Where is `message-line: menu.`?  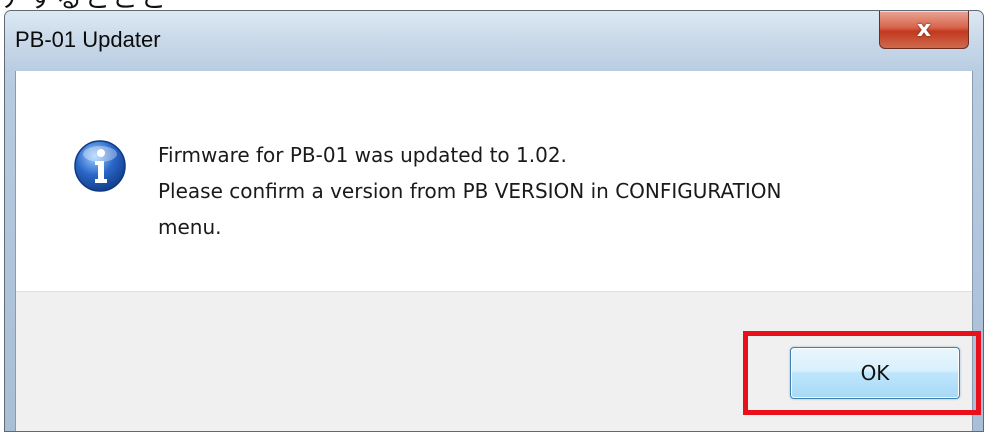 message-line: menu. is located at coordinates (190, 227).